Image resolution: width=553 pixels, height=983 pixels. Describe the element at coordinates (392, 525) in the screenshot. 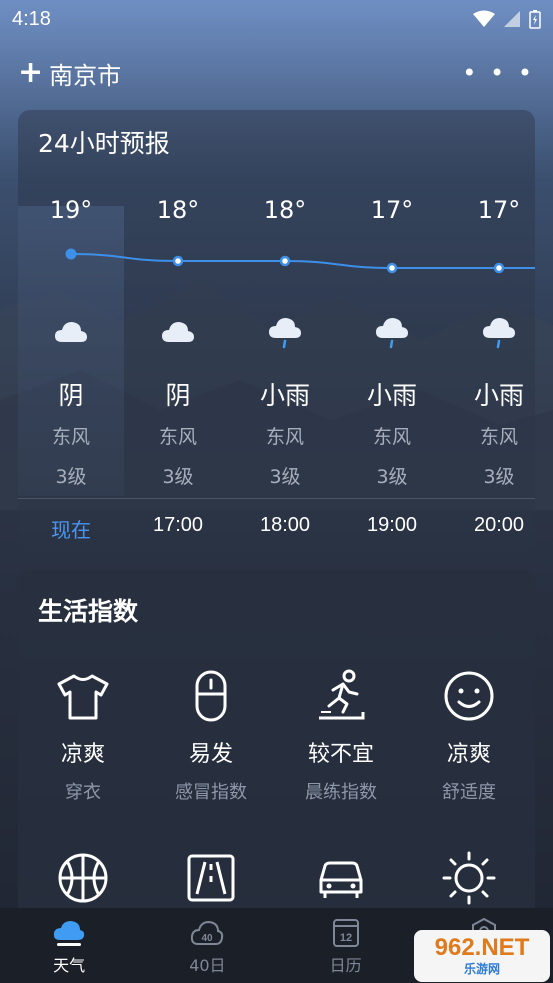

I see `hour-time: 19:00` at that location.